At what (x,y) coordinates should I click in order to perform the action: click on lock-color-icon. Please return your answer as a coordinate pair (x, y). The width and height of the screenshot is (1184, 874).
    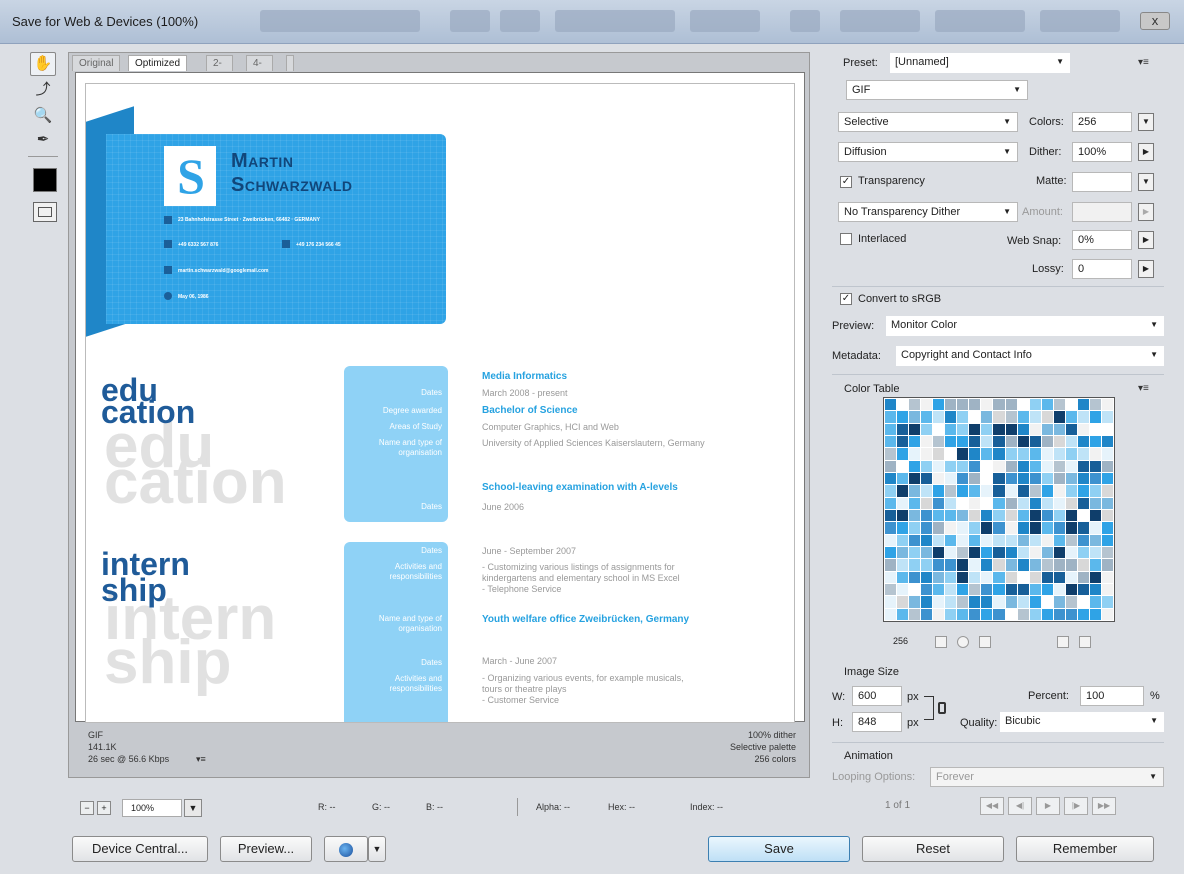
    Looking at the image, I should click on (985, 642).